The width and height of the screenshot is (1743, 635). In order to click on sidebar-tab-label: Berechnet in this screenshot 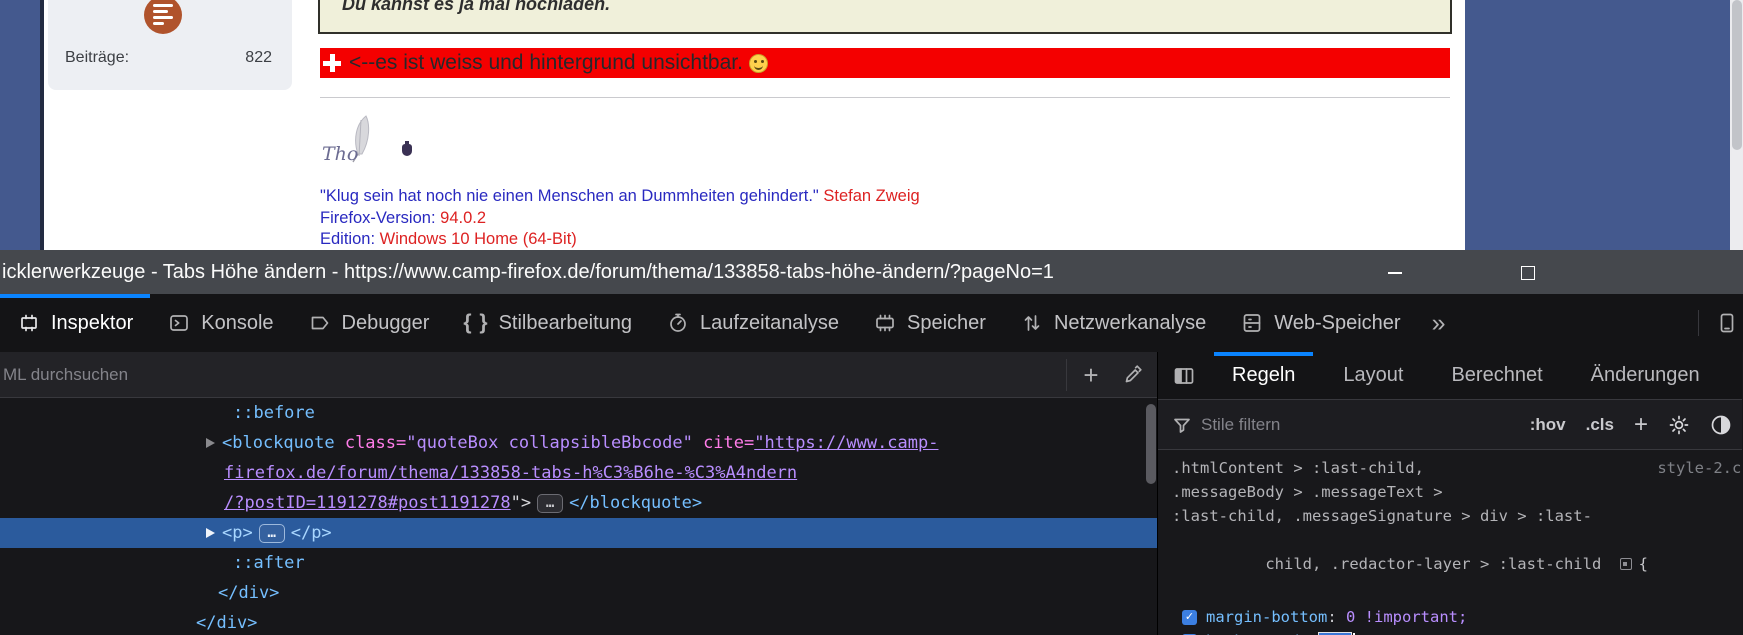, I will do `click(1497, 375)`.